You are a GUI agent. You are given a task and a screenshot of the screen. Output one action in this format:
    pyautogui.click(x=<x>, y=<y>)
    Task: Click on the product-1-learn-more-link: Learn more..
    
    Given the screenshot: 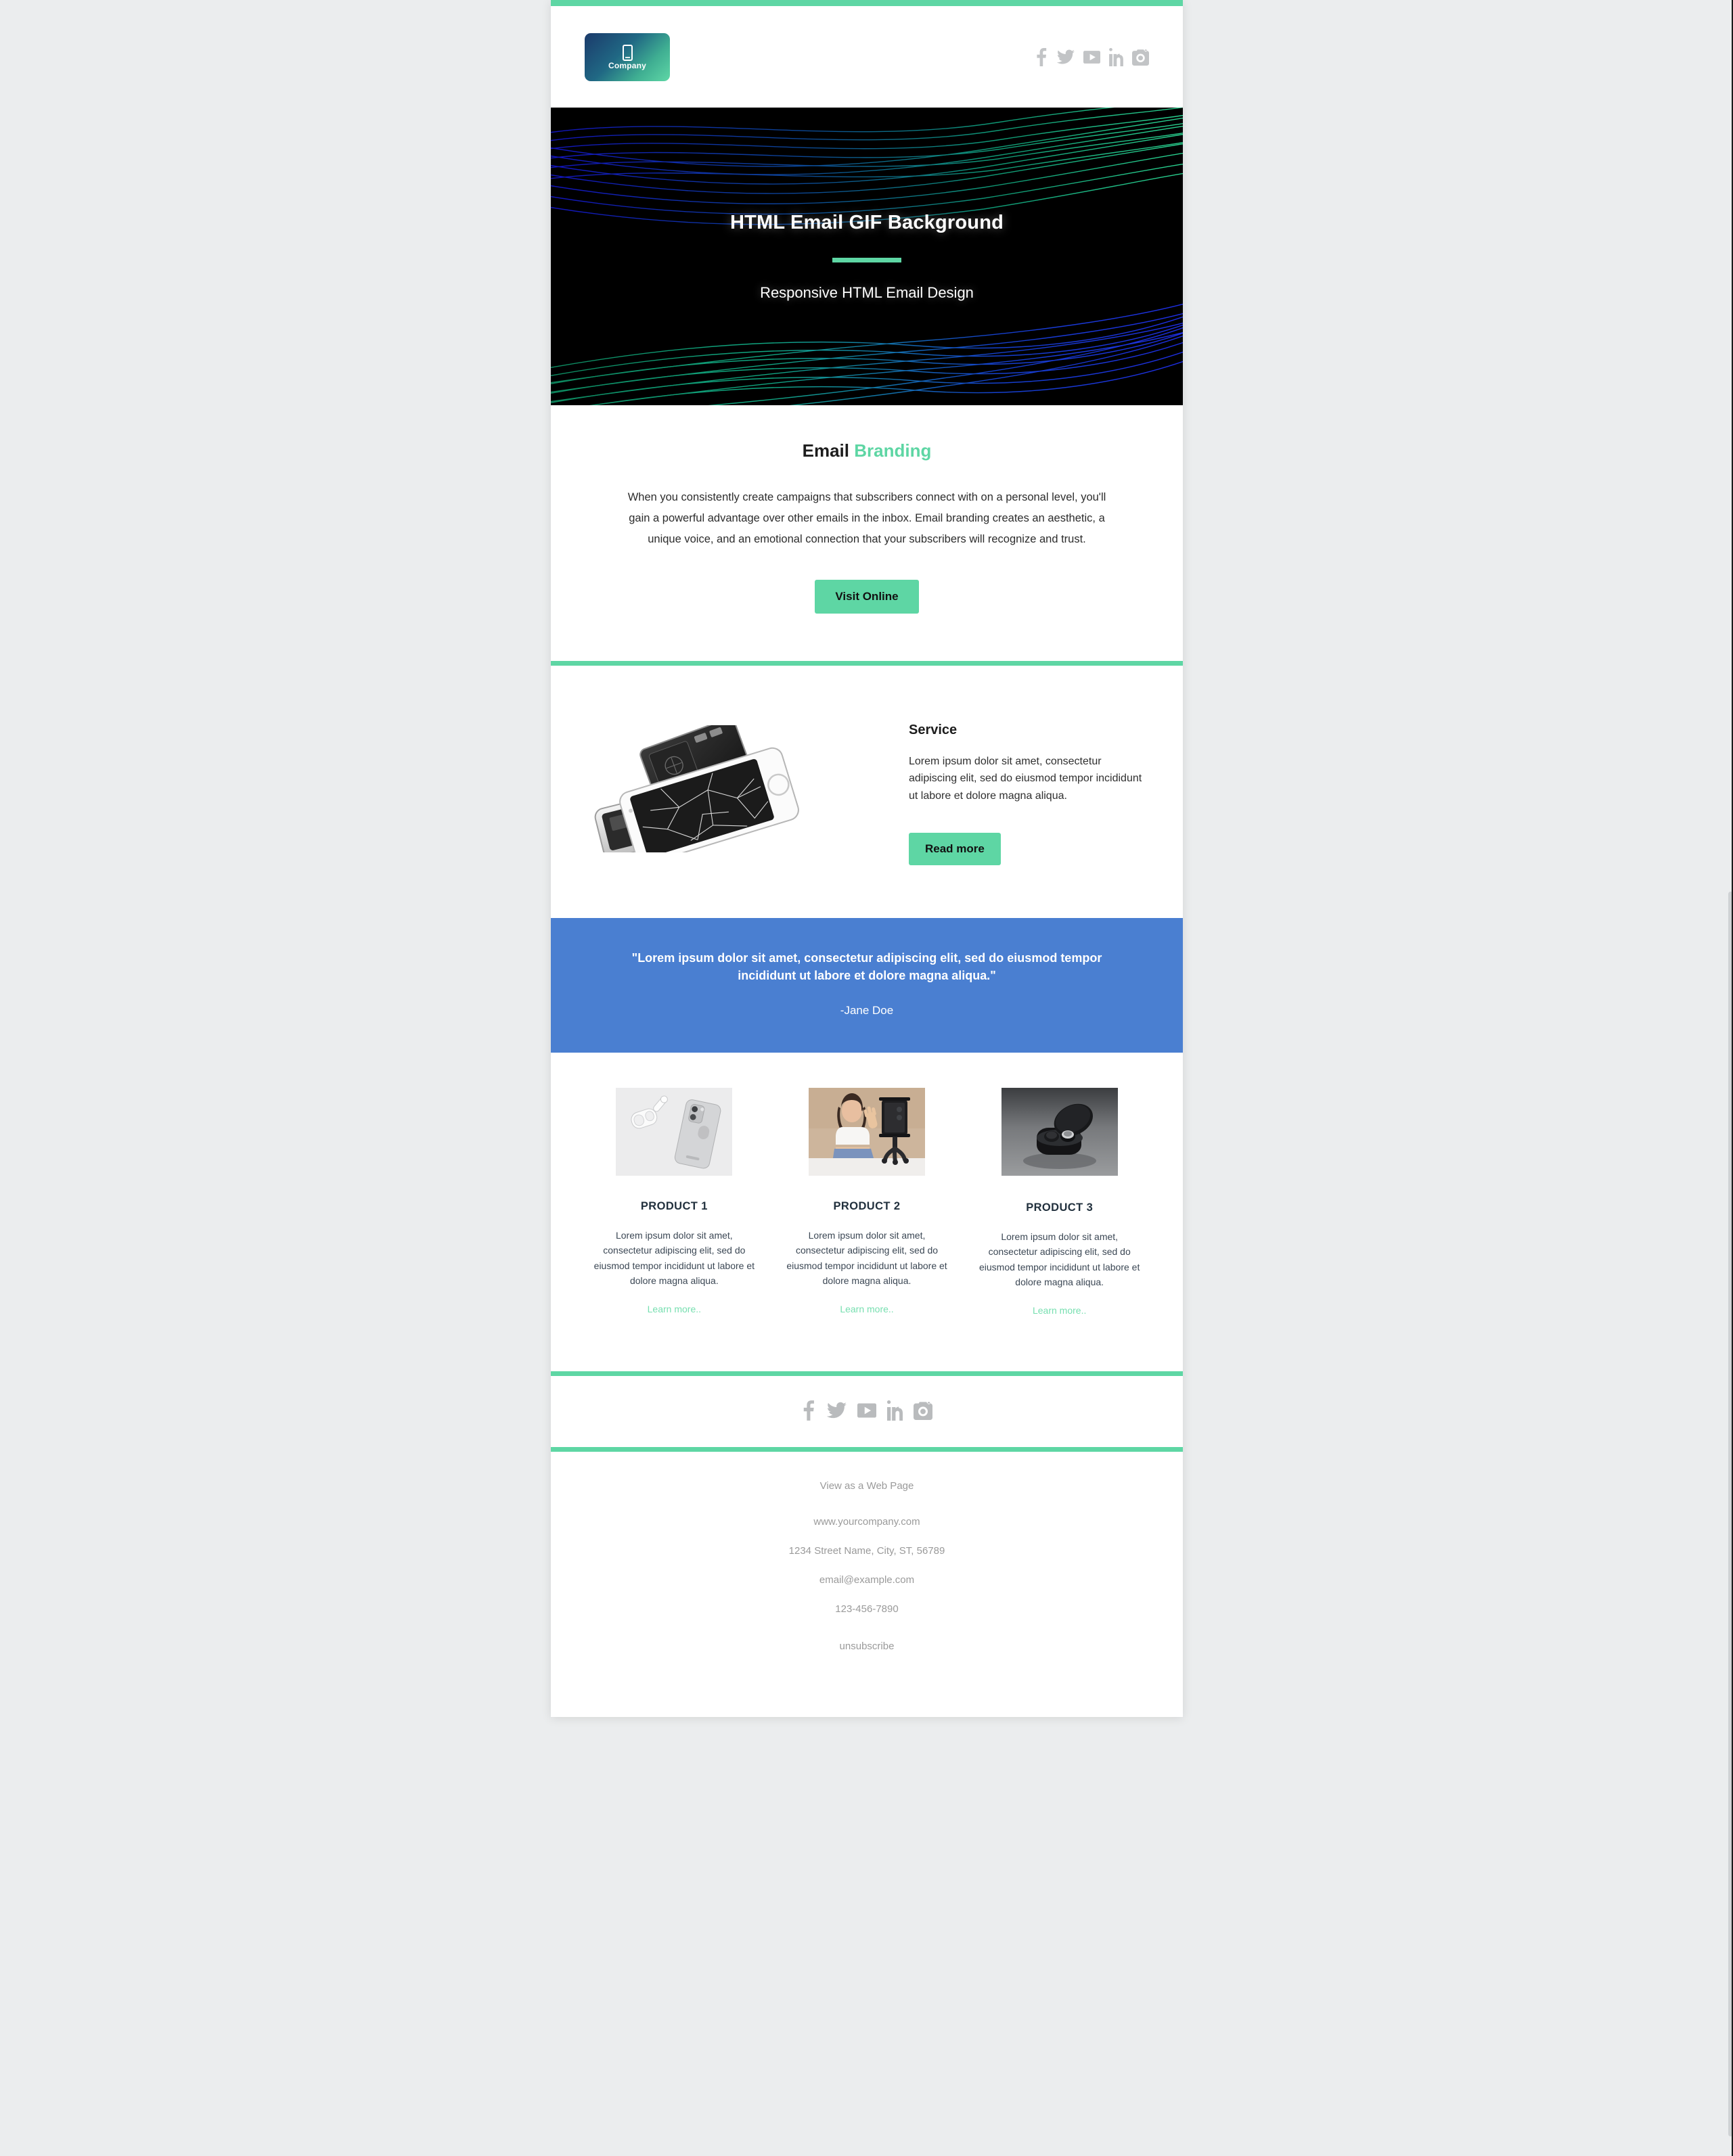 What is the action you would take?
    pyautogui.click(x=675, y=1309)
    